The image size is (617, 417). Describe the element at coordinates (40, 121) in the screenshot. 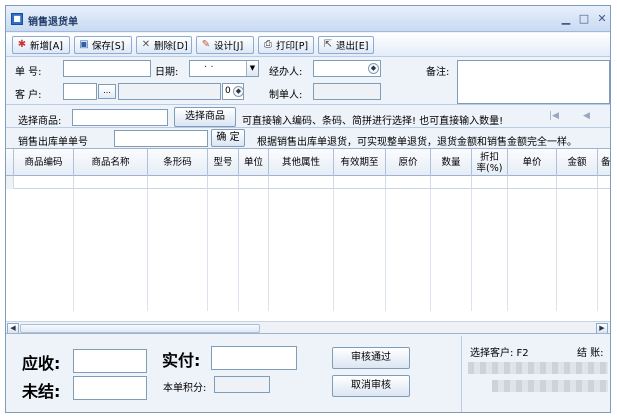

I see `select-goods-label: 选择商品:` at that location.